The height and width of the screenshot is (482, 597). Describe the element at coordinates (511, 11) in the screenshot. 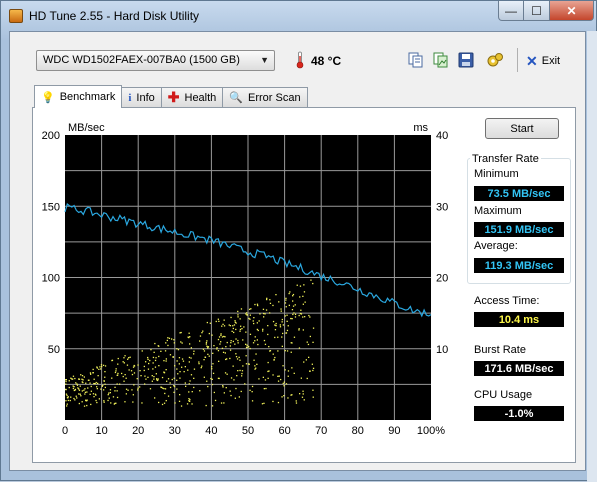

I see `minimize-button: —` at that location.